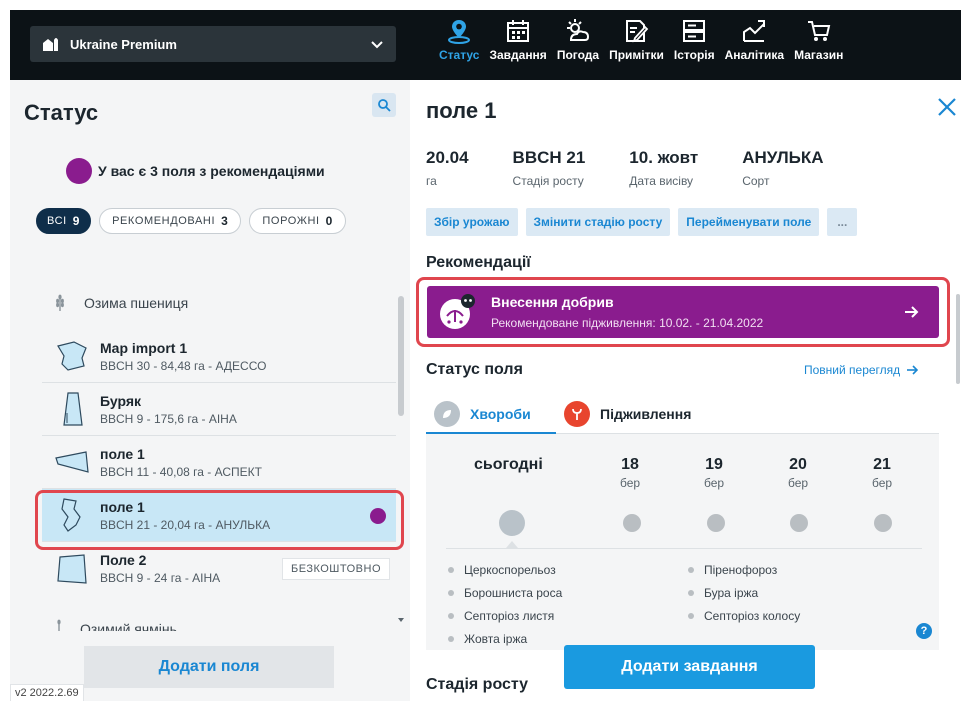  Describe the element at coordinates (637, 31) in the screenshot. I see `notes-icon` at that location.